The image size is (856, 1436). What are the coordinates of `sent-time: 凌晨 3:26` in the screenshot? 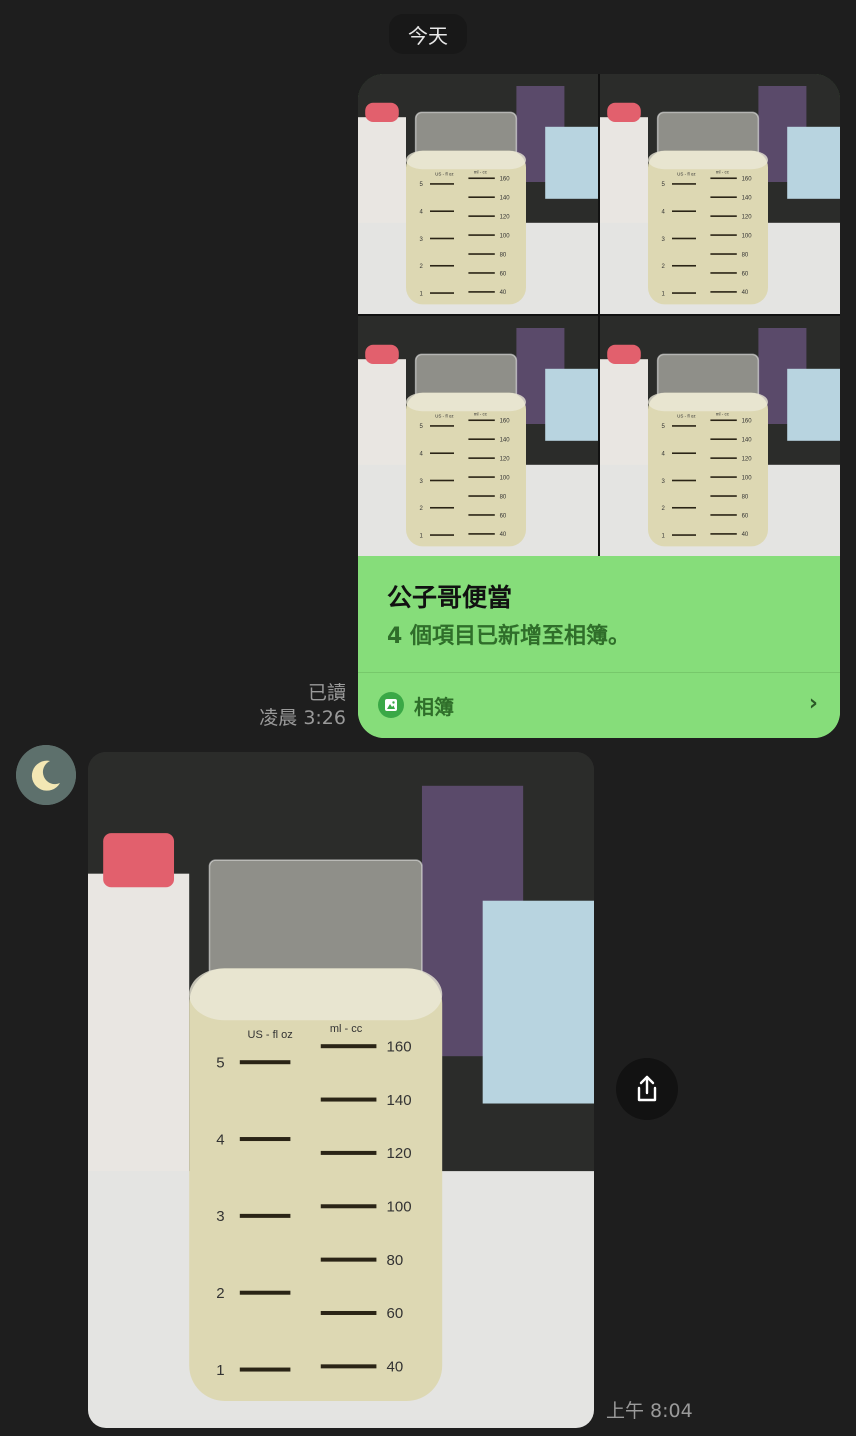 It's located at (302, 718).